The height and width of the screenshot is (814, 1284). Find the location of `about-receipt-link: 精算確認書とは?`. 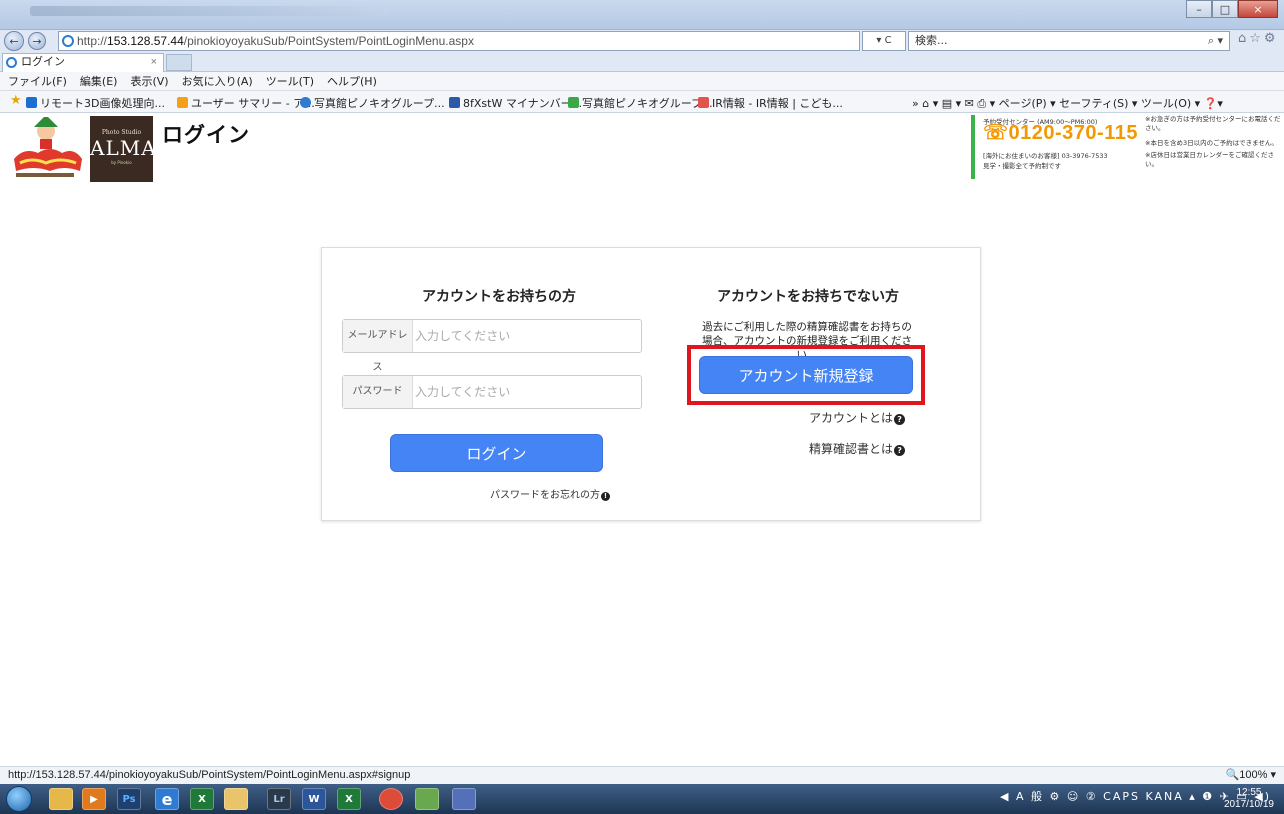

about-receipt-link: 精算確認書とは? is located at coordinates (857, 448).